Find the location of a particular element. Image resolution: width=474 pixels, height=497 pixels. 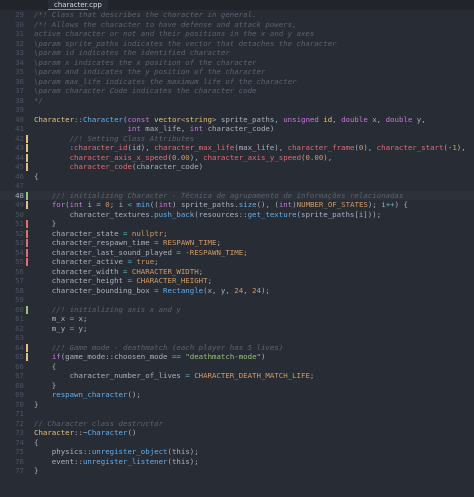

code-token: Rectangle is located at coordinates (183, 290).